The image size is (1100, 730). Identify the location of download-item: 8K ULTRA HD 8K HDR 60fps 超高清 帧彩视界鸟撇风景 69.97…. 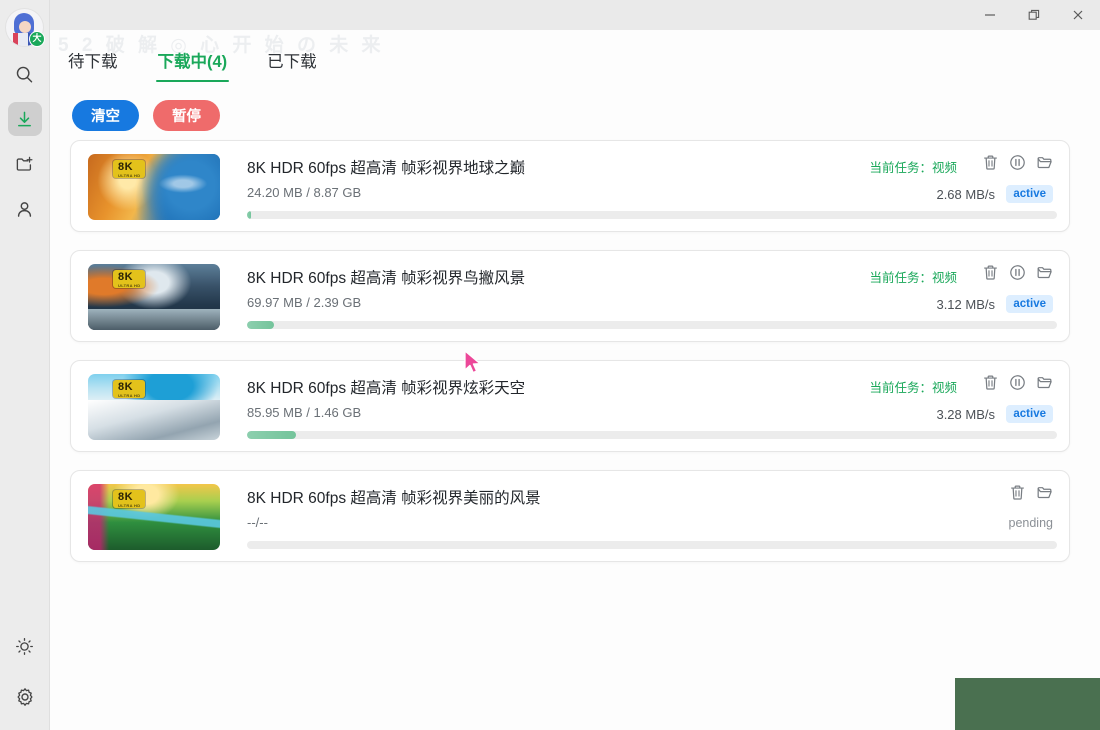
(570, 296).